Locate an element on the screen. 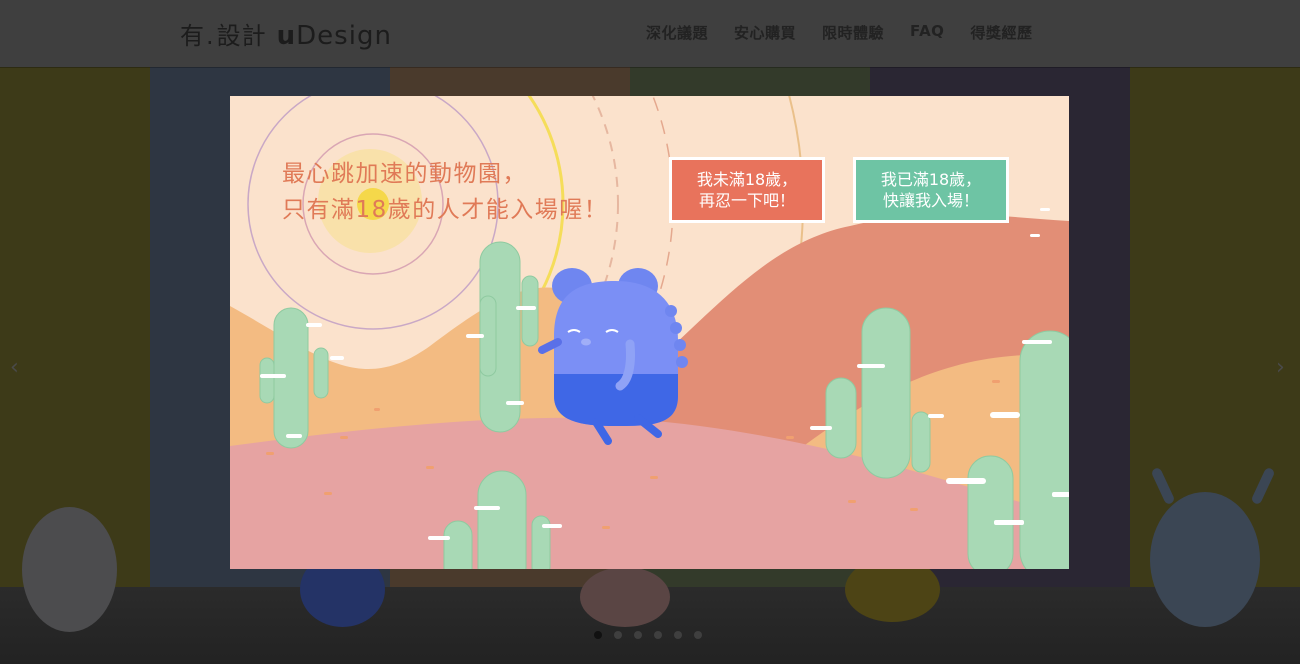  under-18-button-line2: 再忍一下吧！ is located at coordinates (746, 200).